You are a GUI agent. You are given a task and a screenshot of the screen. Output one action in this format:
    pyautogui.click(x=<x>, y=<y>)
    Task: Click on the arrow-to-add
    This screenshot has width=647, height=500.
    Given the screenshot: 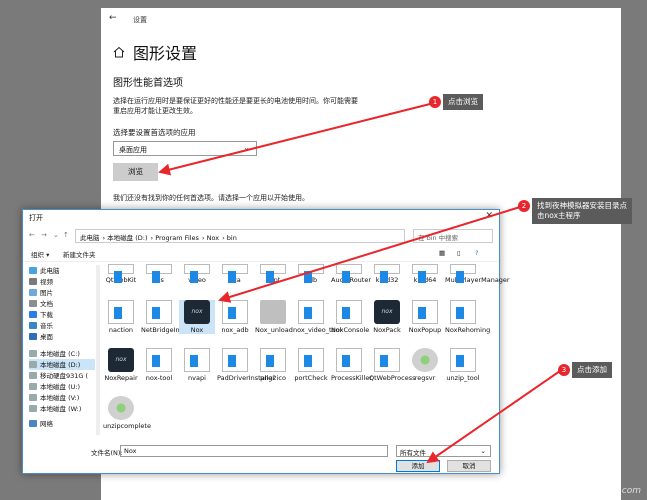 What is the action you would take?
    pyautogui.click(x=493, y=417)
    